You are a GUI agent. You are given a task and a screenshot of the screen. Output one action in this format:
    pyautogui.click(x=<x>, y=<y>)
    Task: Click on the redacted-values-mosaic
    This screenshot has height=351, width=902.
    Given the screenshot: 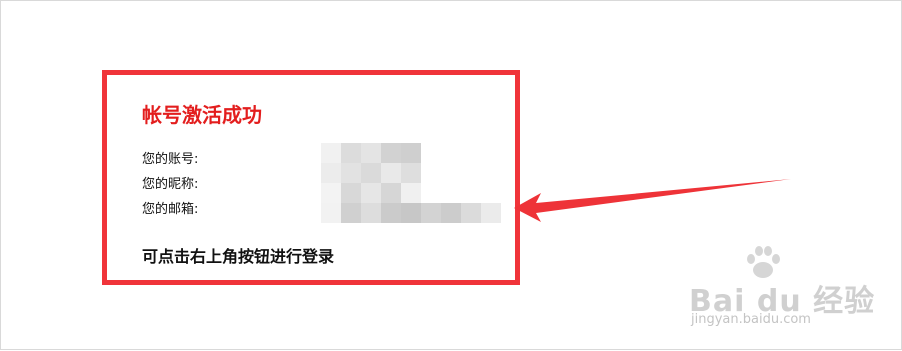 What is the action you would take?
    pyautogui.click(x=411, y=184)
    